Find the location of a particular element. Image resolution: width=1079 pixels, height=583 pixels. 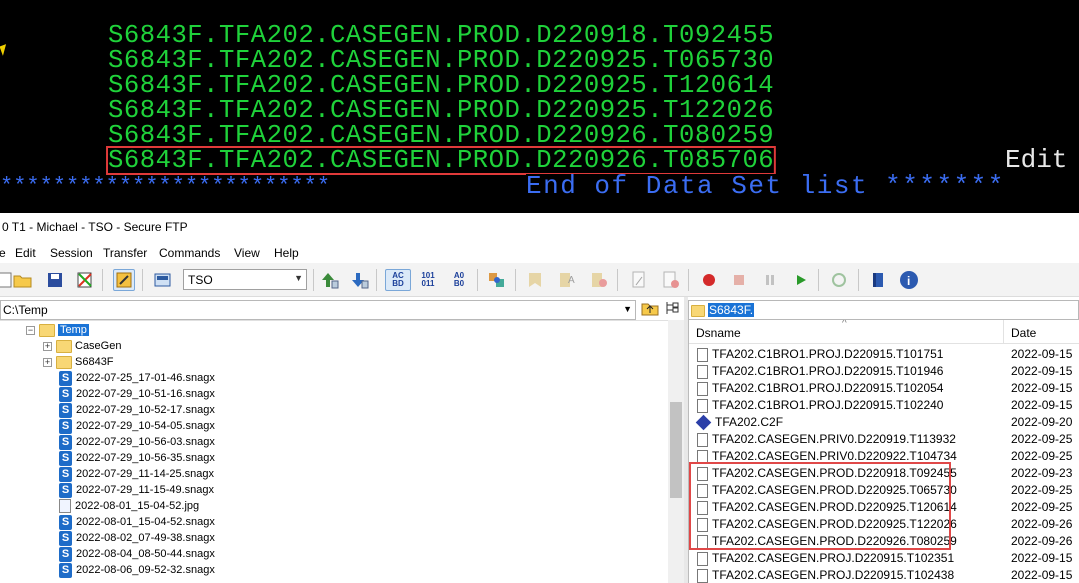

column-header-date: Date is located at coordinates (1023, 333).